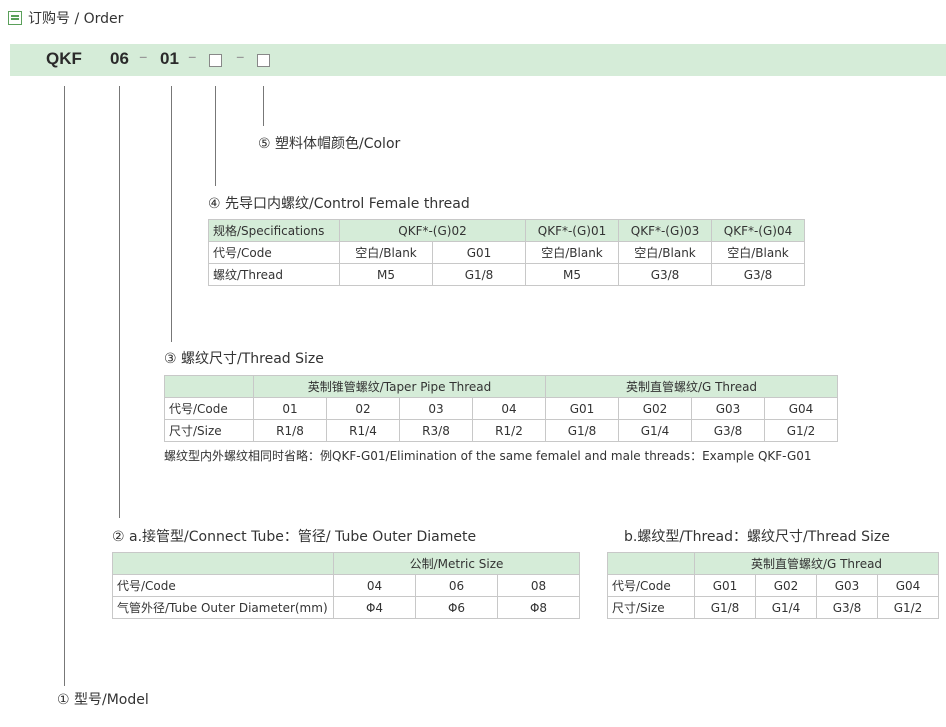 The height and width of the screenshot is (727, 946). Describe the element at coordinates (240, 57) in the screenshot. I see `code-sep-3: –` at that location.